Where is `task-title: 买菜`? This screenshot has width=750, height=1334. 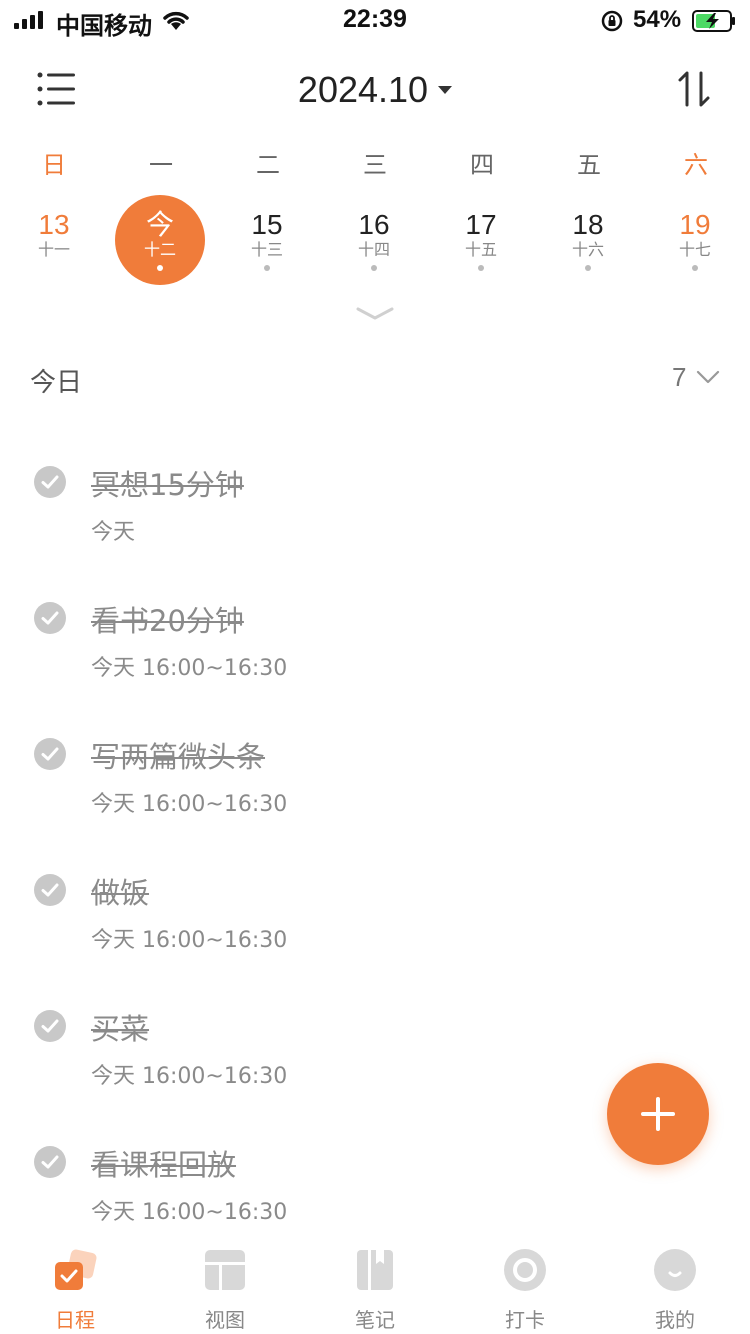 task-title: 买菜 is located at coordinates (120, 1029).